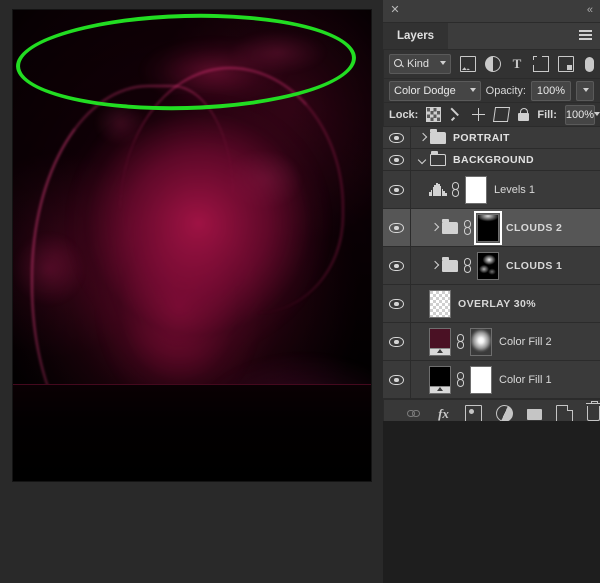 The width and height of the screenshot is (600, 583). Describe the element at coordinates (566, 64) in the screenshot. I see `filter-smart-object-icon` at that location.